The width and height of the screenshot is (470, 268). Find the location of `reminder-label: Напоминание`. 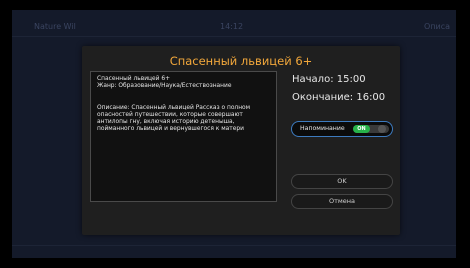

reminder-label: Напоминание is located at coordinates (322, 128).